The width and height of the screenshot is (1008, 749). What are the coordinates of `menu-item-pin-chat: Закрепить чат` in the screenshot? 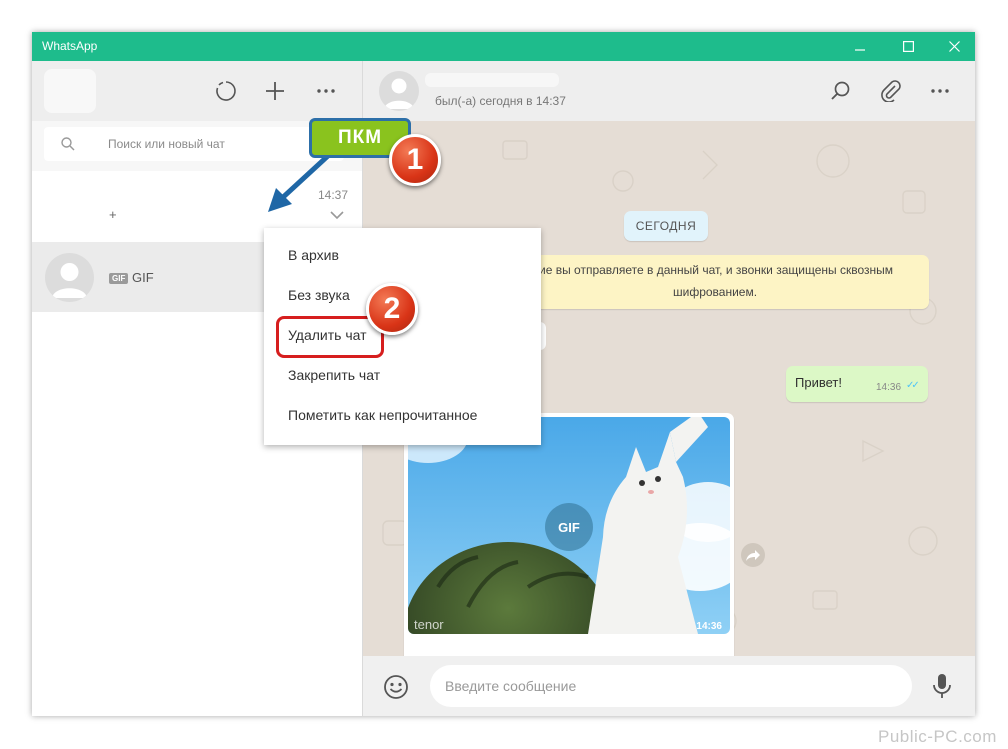 It's located at (402, 376).